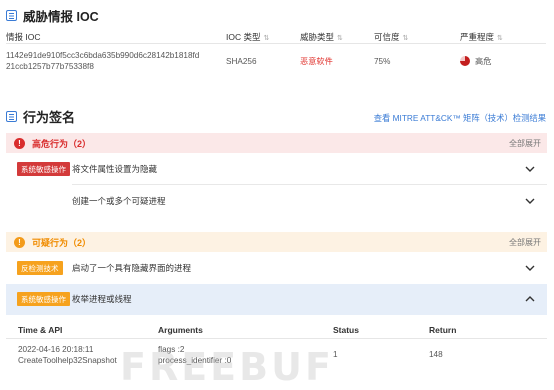 The height and width of the screenshot is (390, 554). Describe the element at coordinates (530, 299) in the screenshot. I see `chevron-up-icon` at that location.